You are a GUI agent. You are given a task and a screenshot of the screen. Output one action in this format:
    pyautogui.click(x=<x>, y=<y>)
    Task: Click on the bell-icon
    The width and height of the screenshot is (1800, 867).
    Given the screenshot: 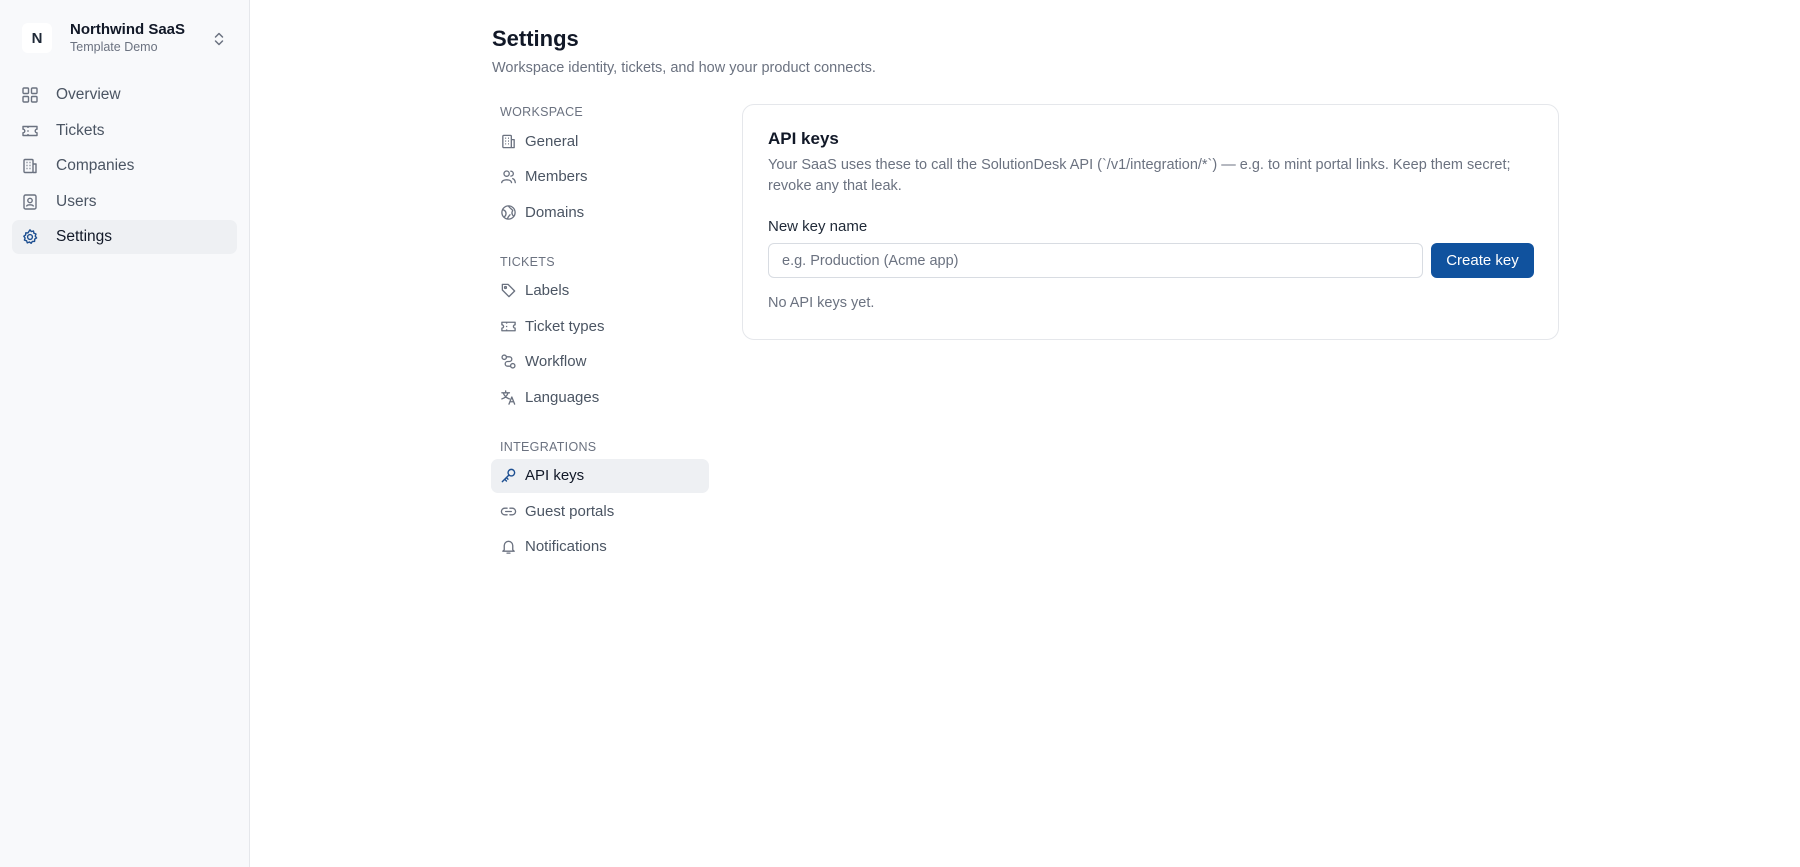 What is the action you would take?
    pyautogui.click(x=508, y=546)
    